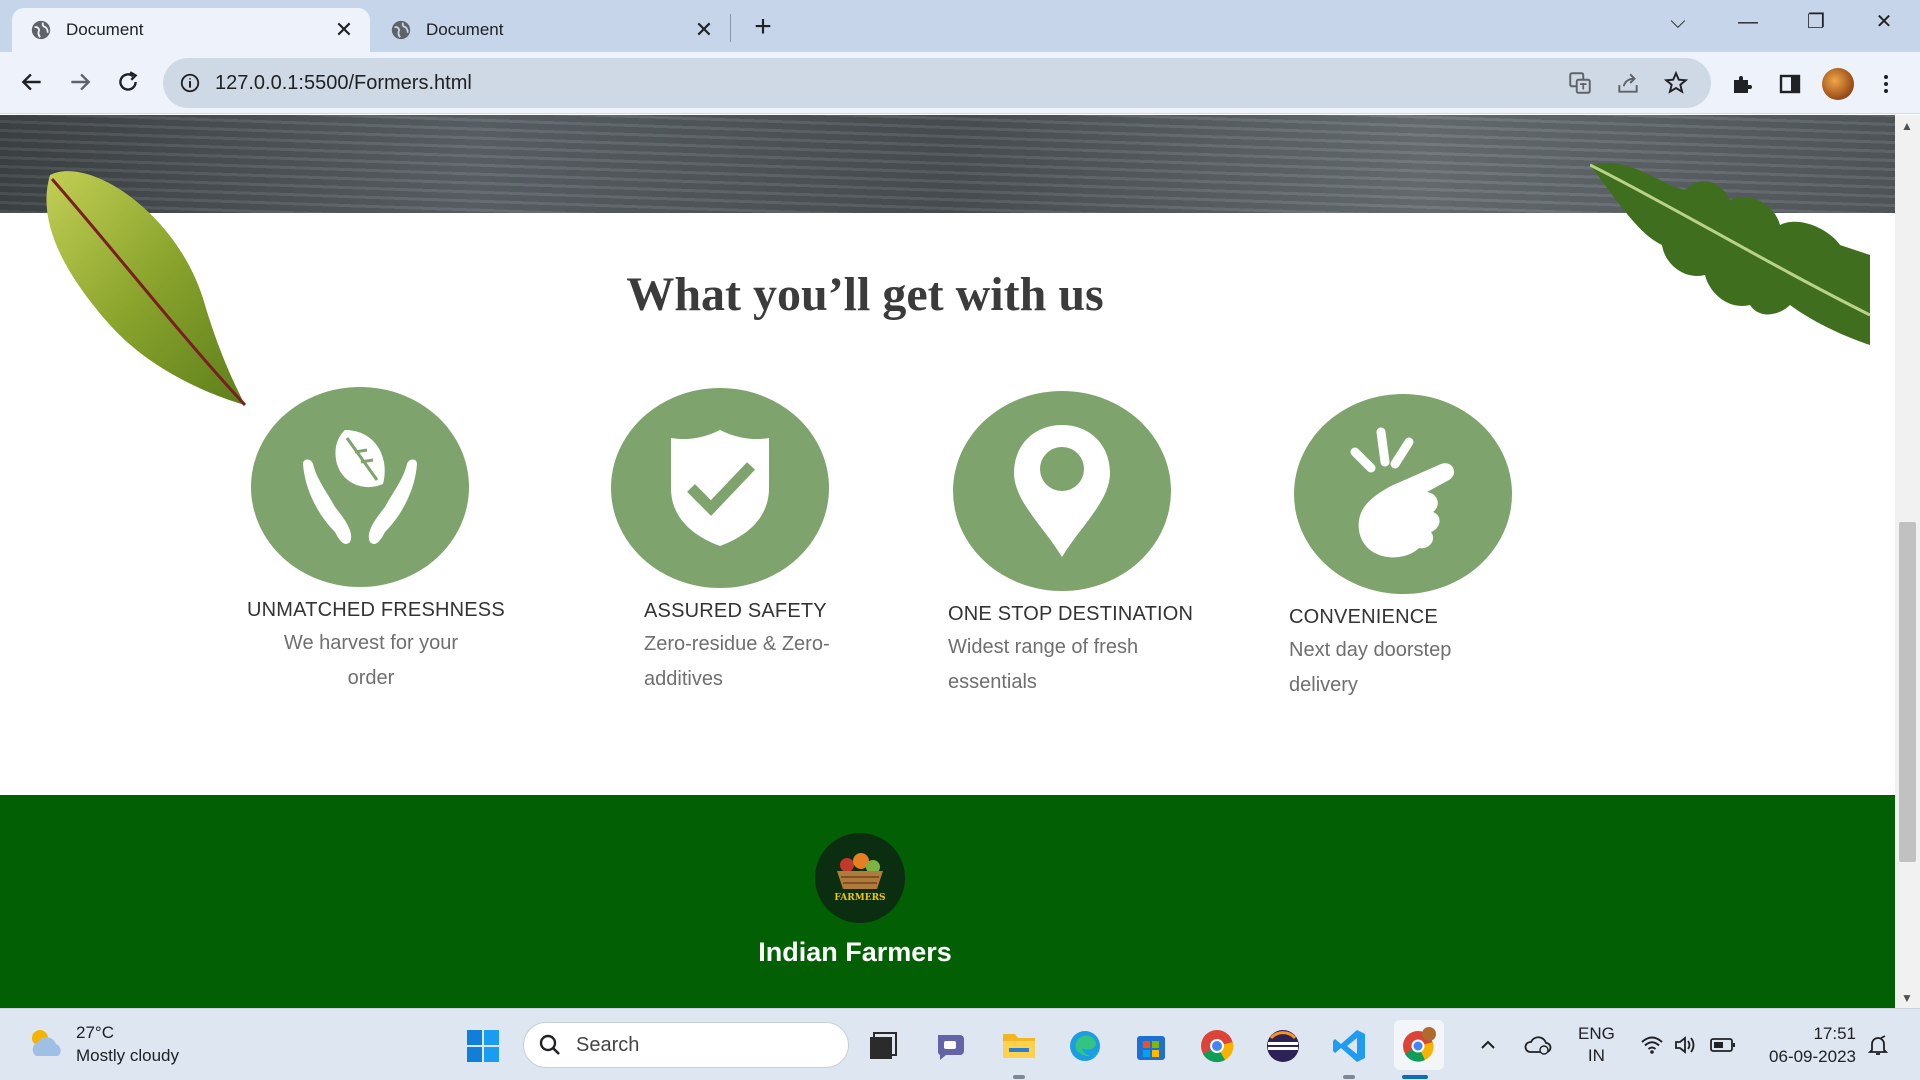 The height and width of the screenshot is (1080, 1920). I want to click on weather-description: Mostly cloudy, so click(127, 1055).